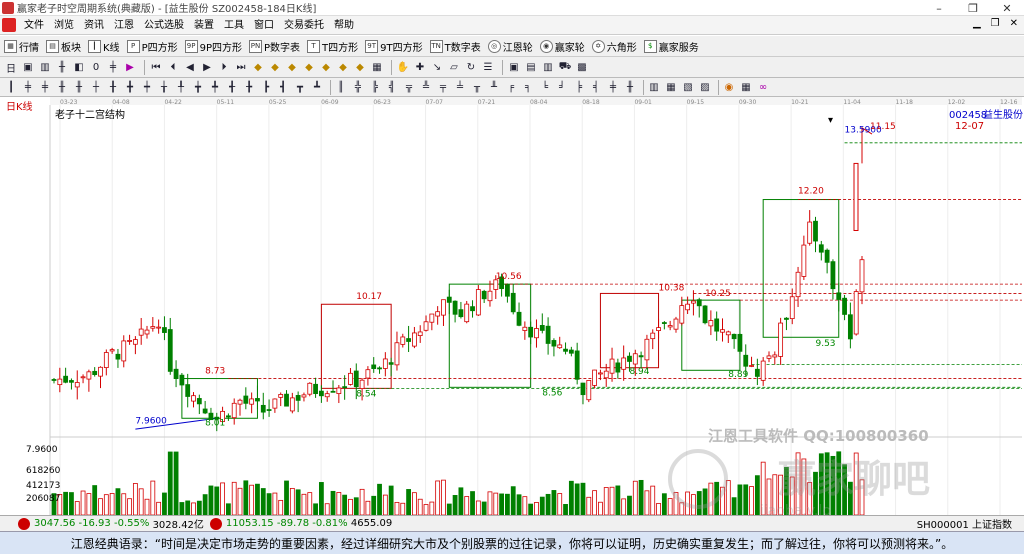 This screenshot has height=554, width=1024. I want to click on line-tool-2-icon: ╪, so click(28, 87).